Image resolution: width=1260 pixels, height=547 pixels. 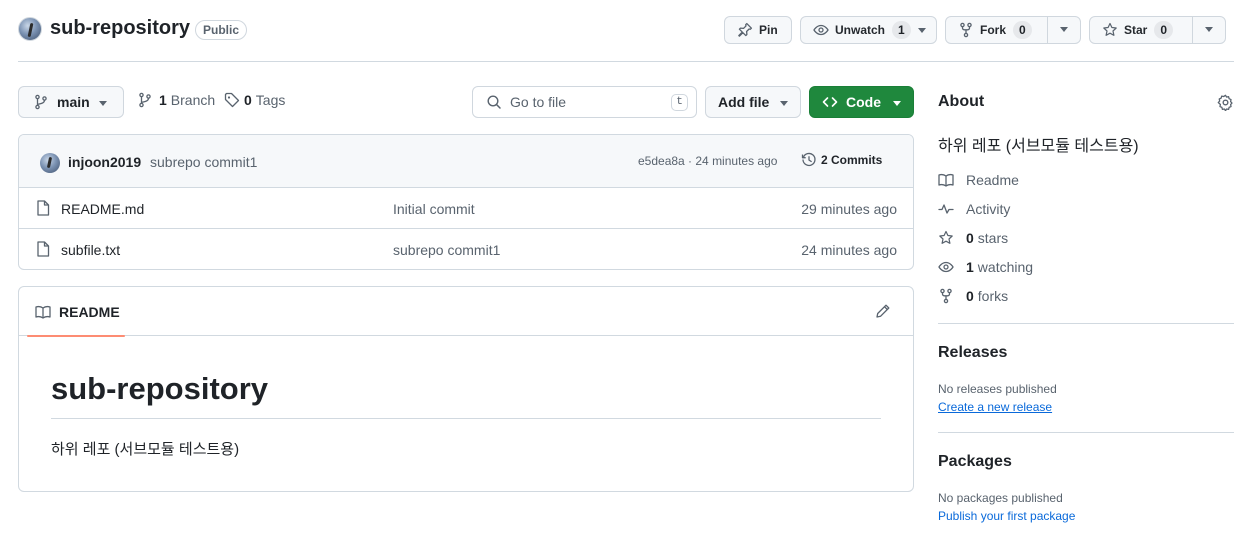 I want to click on pulse-icon, so click(x=946, y=209).